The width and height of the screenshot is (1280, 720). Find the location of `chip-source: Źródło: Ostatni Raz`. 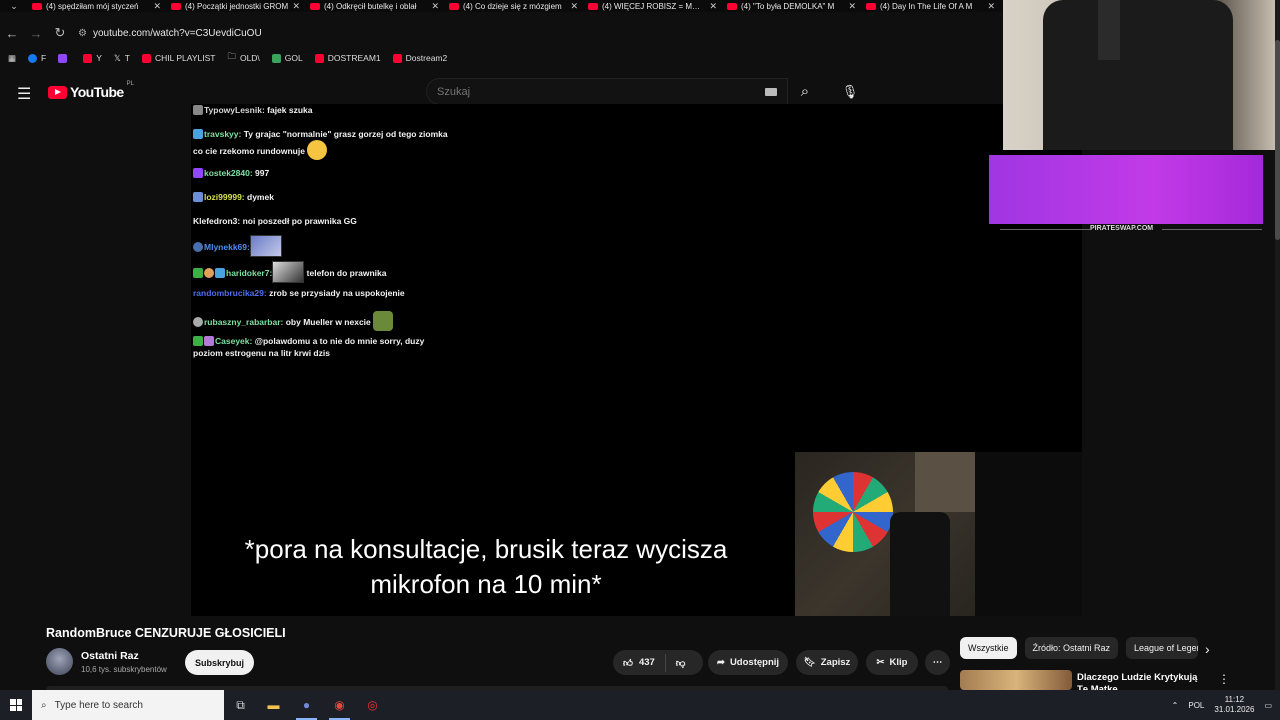

chip-source: Źródło: Ostatni Raz is located at coordinates (1071, 648).